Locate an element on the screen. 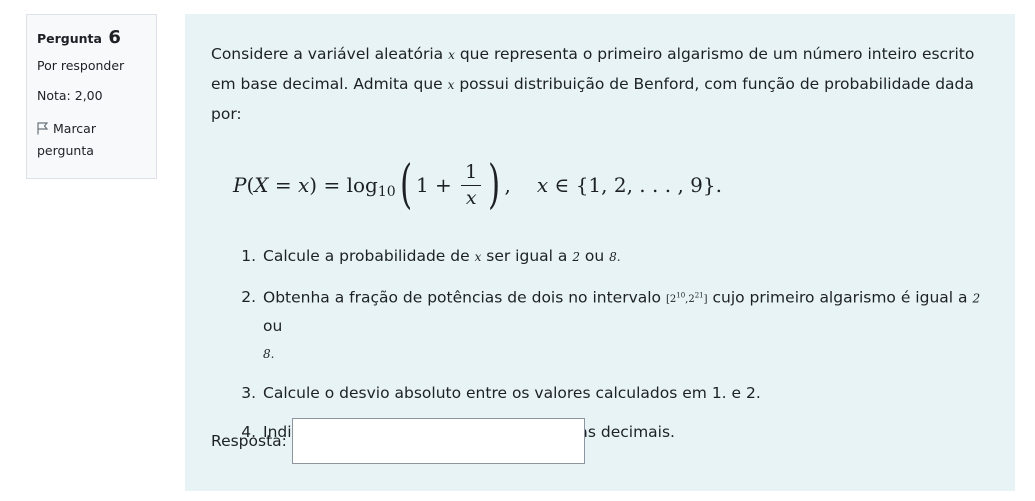 This screenshot has height=501, width=1035. formula-log: = log is located at coordinates (347, 185).